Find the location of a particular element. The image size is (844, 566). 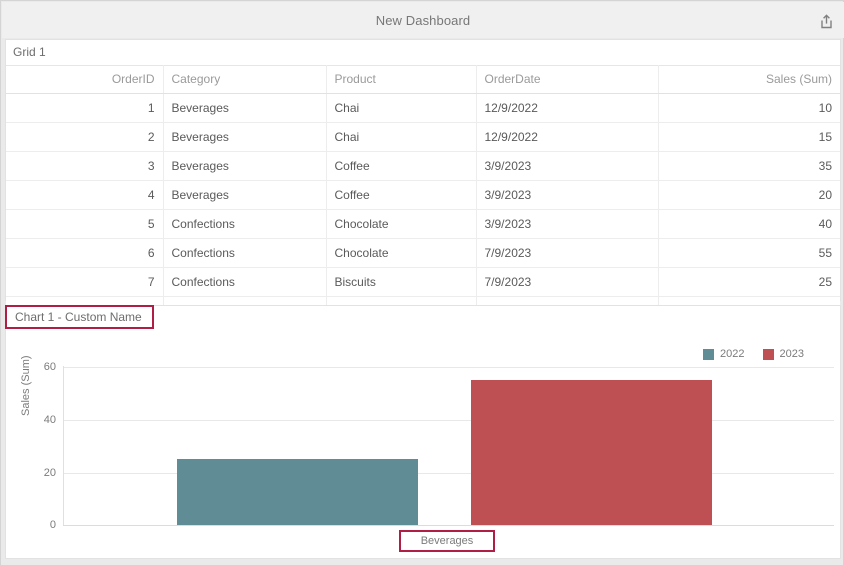

table-row: 4 Beverages Coffee 3/9/2023 20 is located at coordinates (423, 195).